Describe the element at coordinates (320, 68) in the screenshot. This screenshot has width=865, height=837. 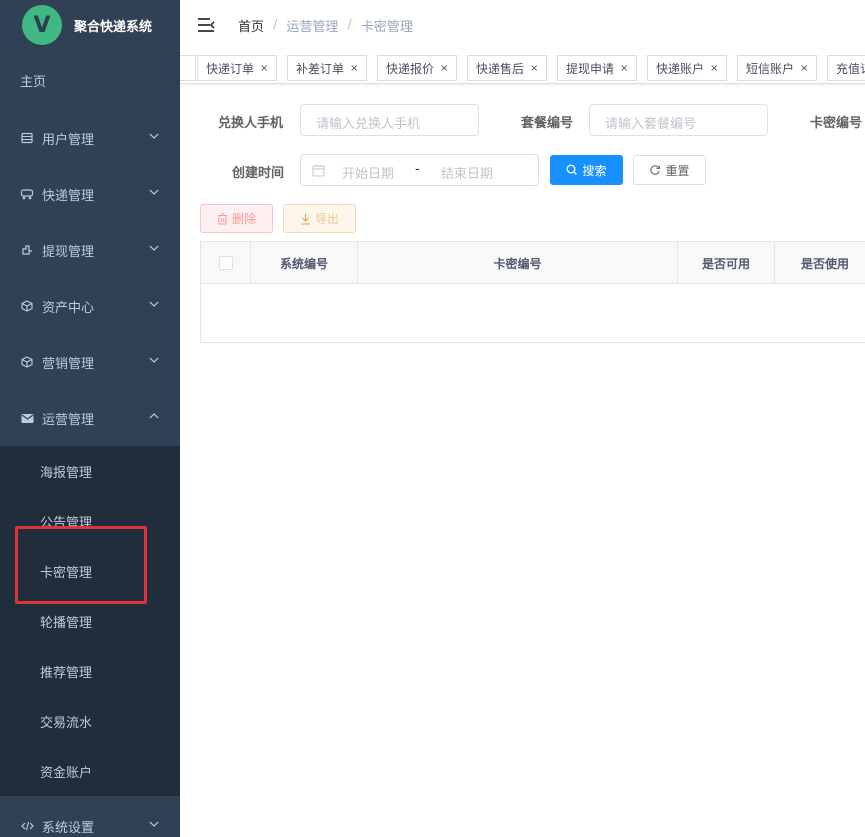
I see `tag-label: 补差订单` at that location.